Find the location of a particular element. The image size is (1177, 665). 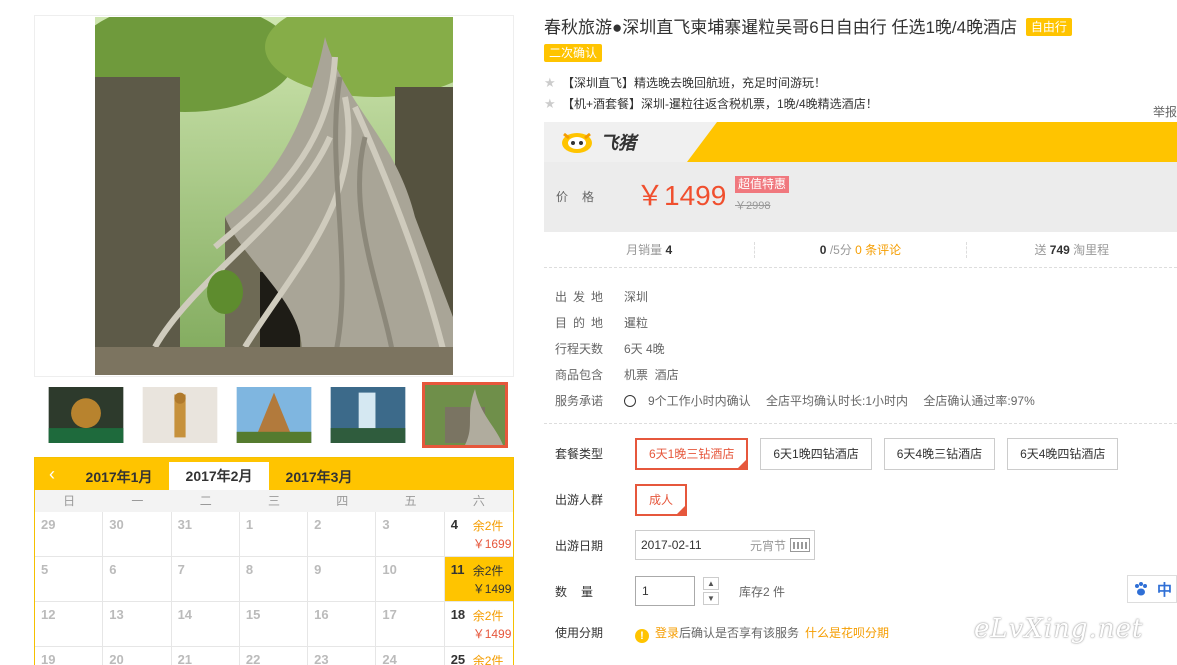

selling-point-text: 【深圳直飞】精选晚去晚回航班，充足时间游玩！ is located at coordinates (694, 83).